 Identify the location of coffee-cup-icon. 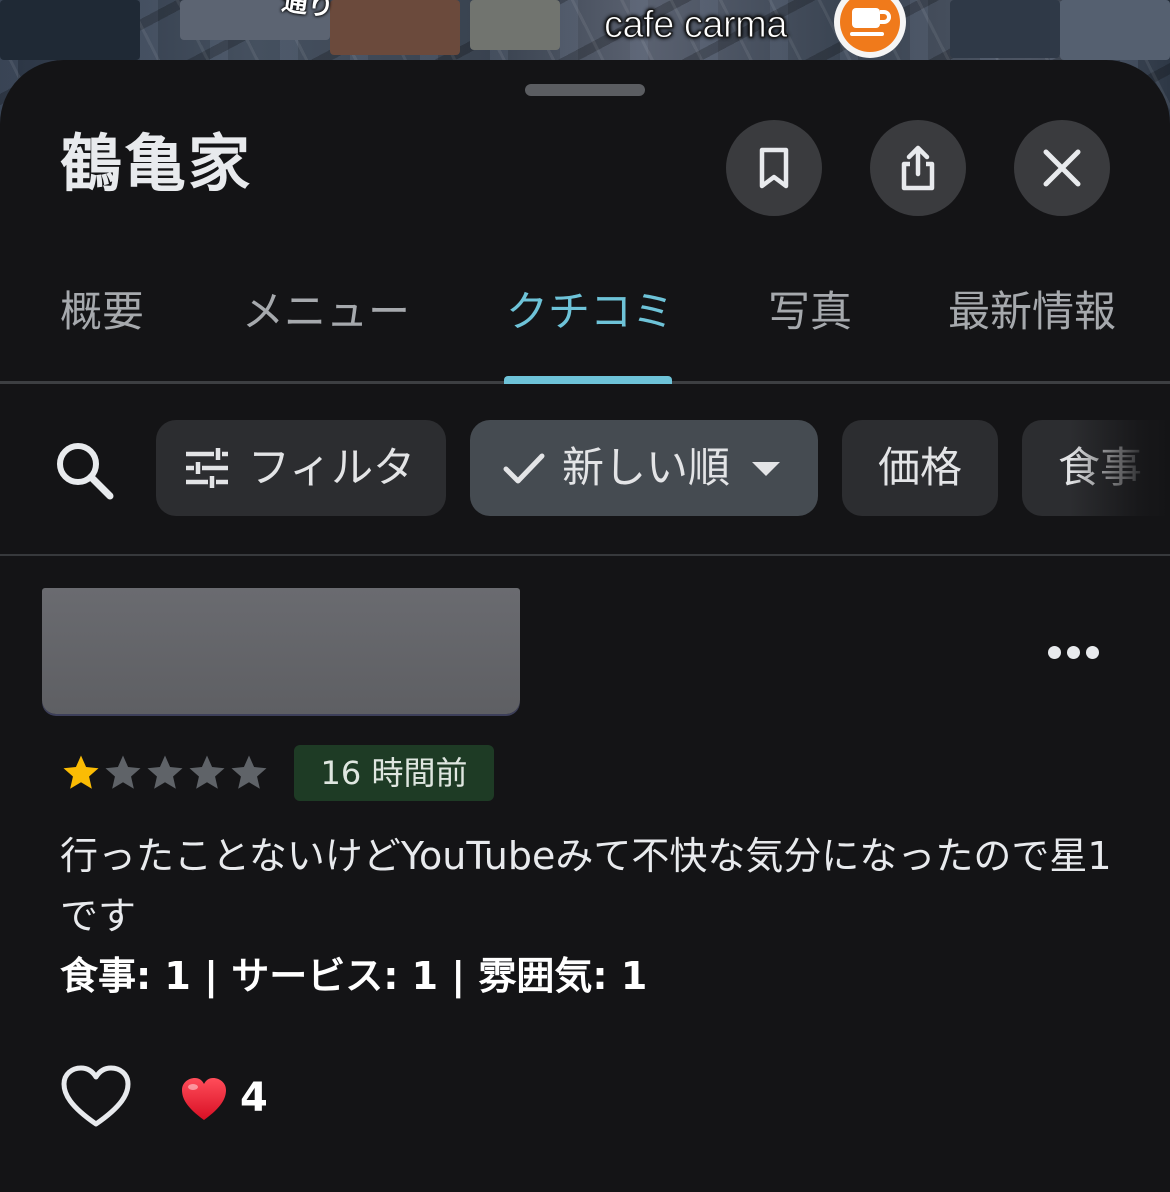
(870, 22).